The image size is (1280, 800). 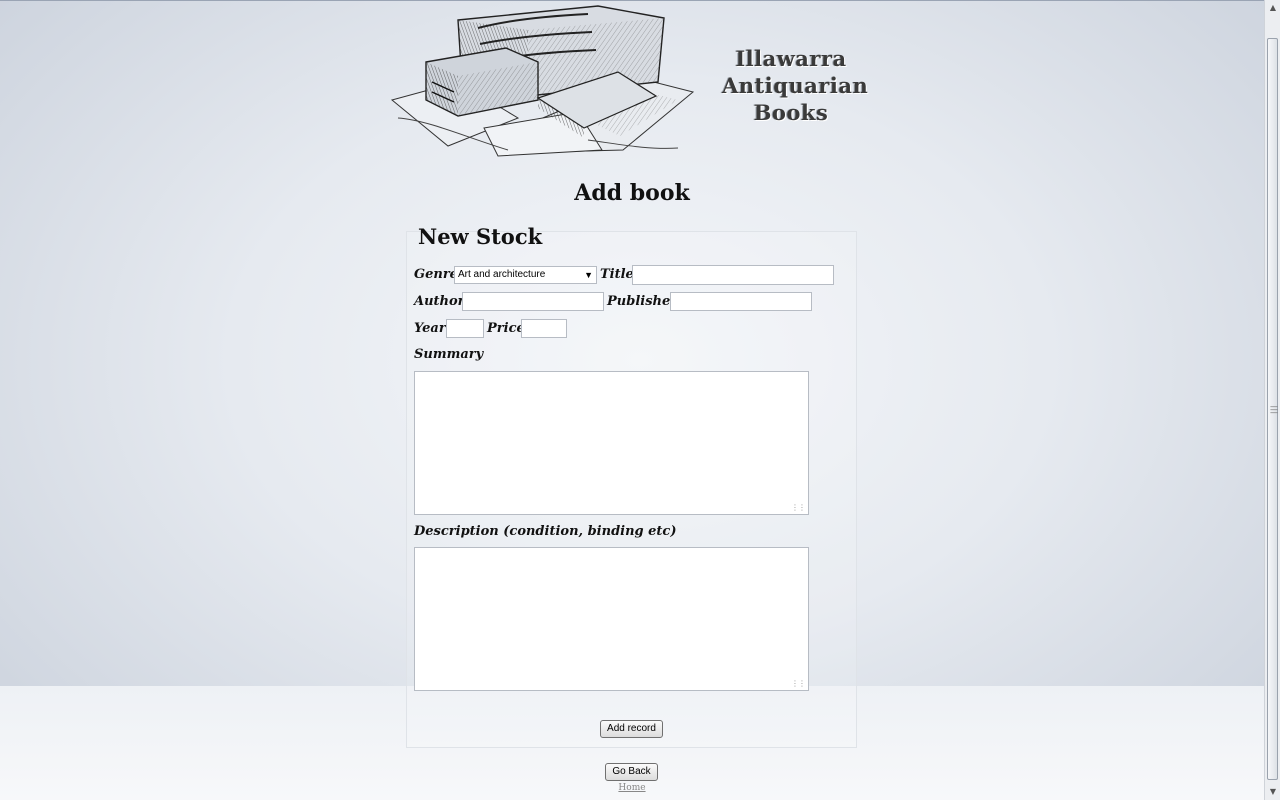 I want to click on add-record-button: Add record, so click(x=631, y=729).